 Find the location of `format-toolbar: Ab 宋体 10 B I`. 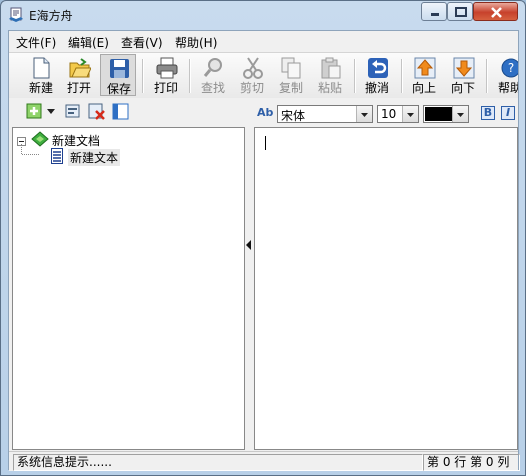

format-toolbar: Ab 宋体 10 B I is located at coordinates (385, 112).